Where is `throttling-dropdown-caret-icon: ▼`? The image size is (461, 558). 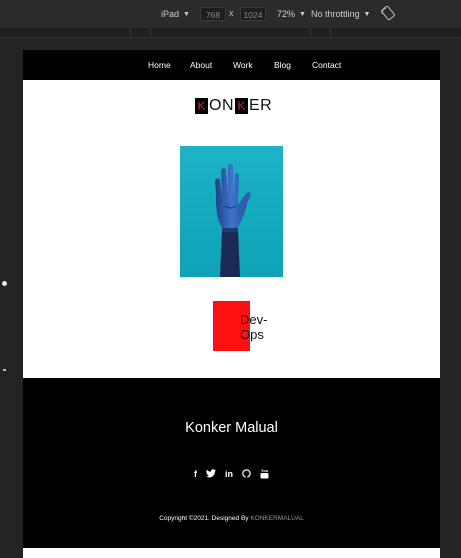 throttling-dropdown-caret-icon: ▼ is located at coordinates (367, 14).